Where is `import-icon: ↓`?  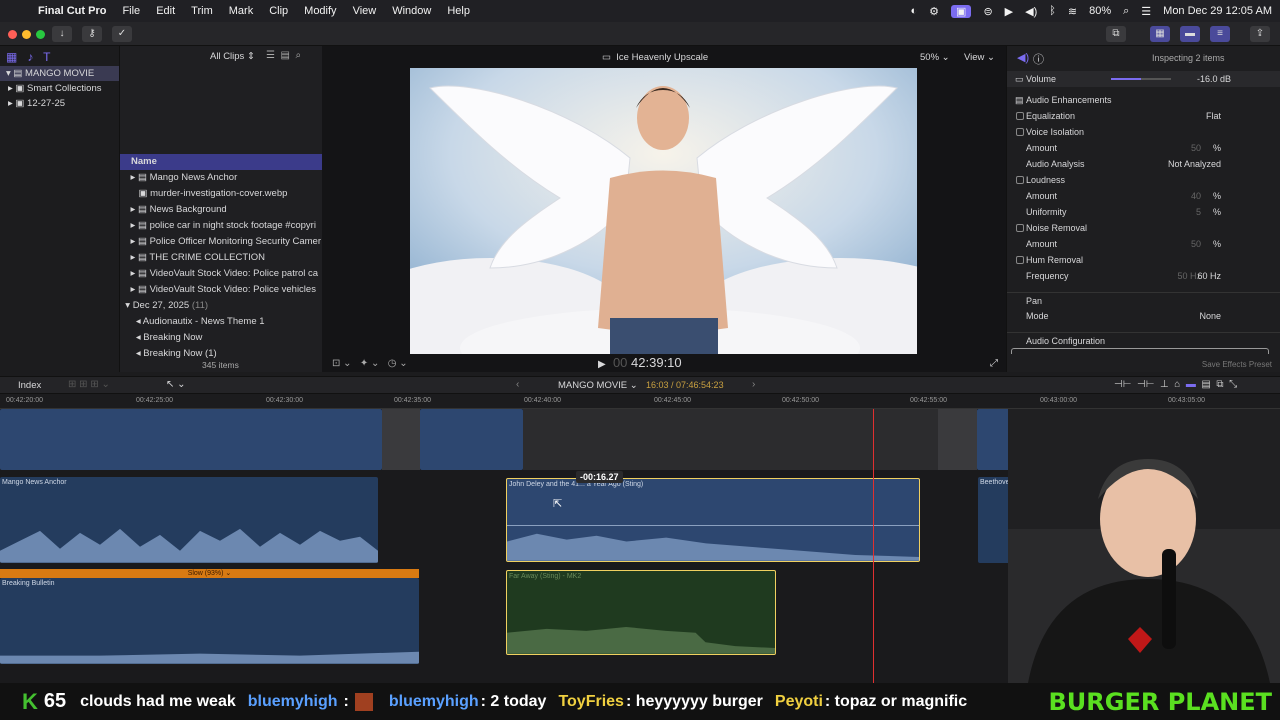 import-icon: ↓ is located at coordinates (62, 34).